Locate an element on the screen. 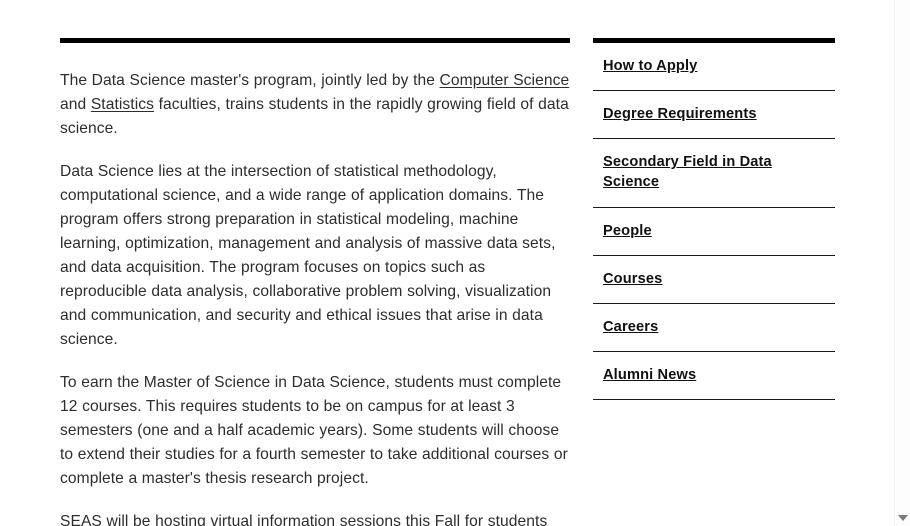  sidebar-item-how-to-apply: How to Apply is located at coordinates (714, 67).